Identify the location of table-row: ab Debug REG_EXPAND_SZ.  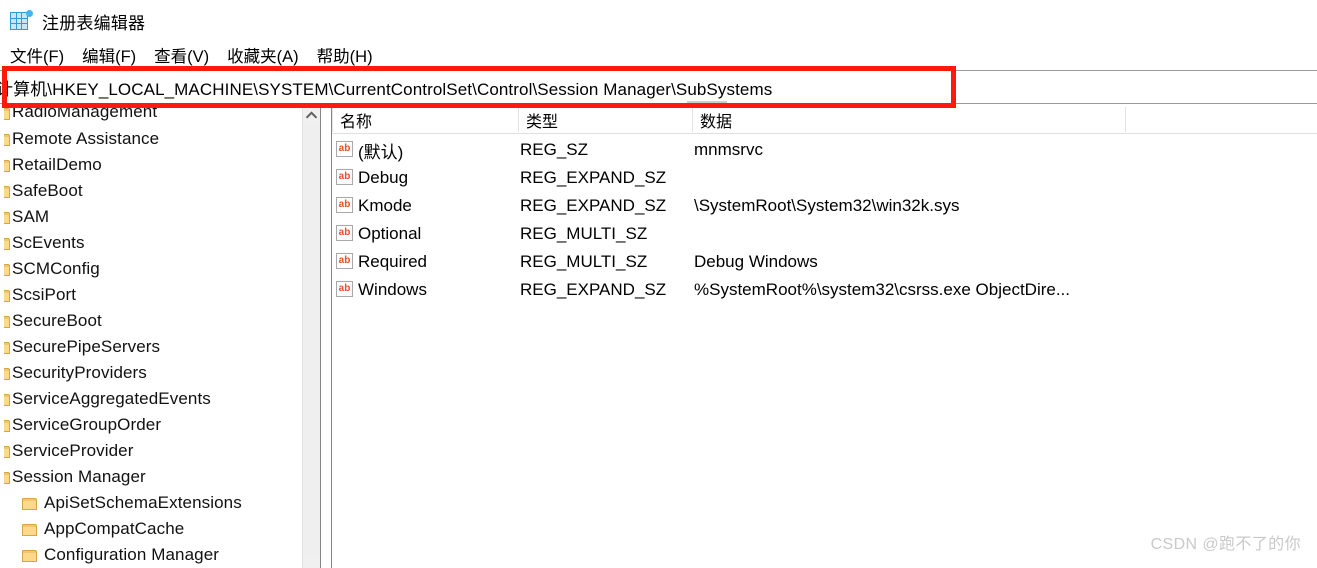
(824, 178).